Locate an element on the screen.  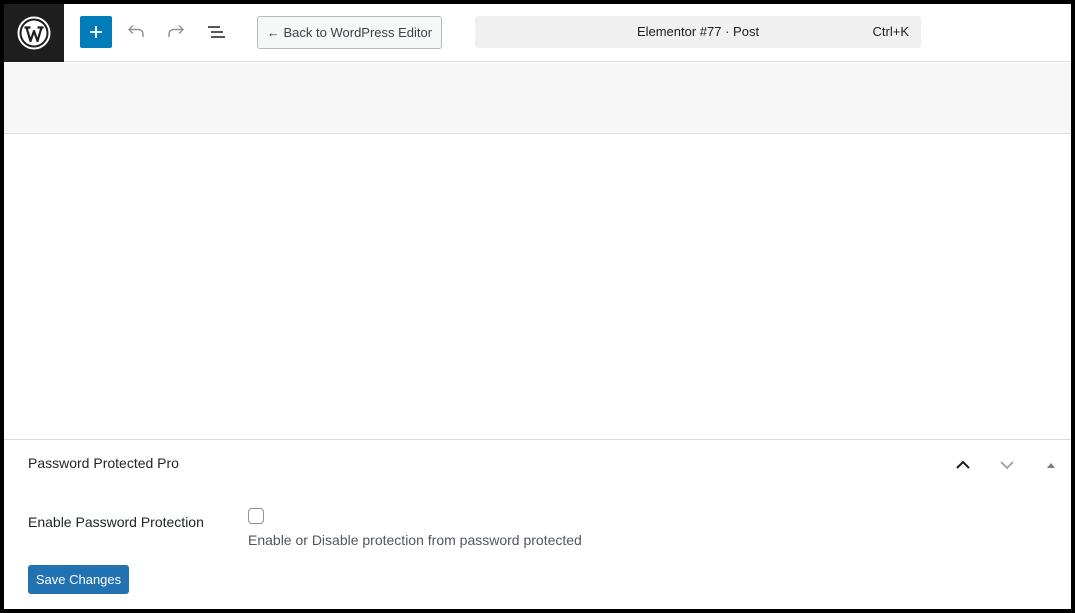
chevron-down-icon is located at coordinates (1007, 465).